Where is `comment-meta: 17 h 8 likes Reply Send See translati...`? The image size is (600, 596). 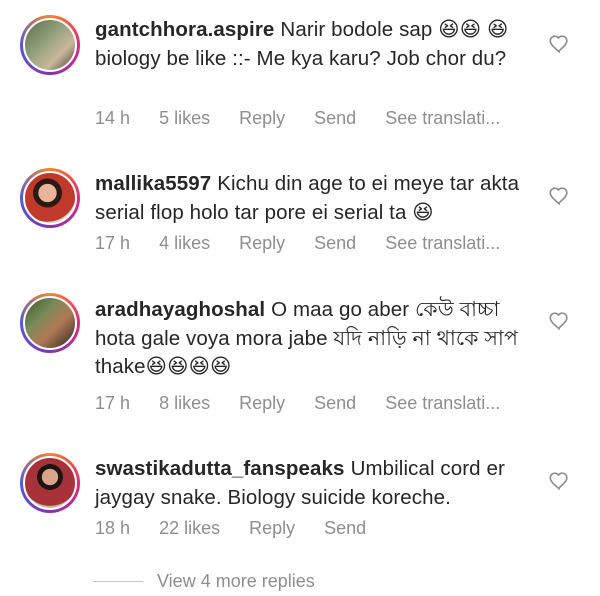
comment-meta: 17 h 8 likes Reply Send See translati... is located at coordinates (309, 403).